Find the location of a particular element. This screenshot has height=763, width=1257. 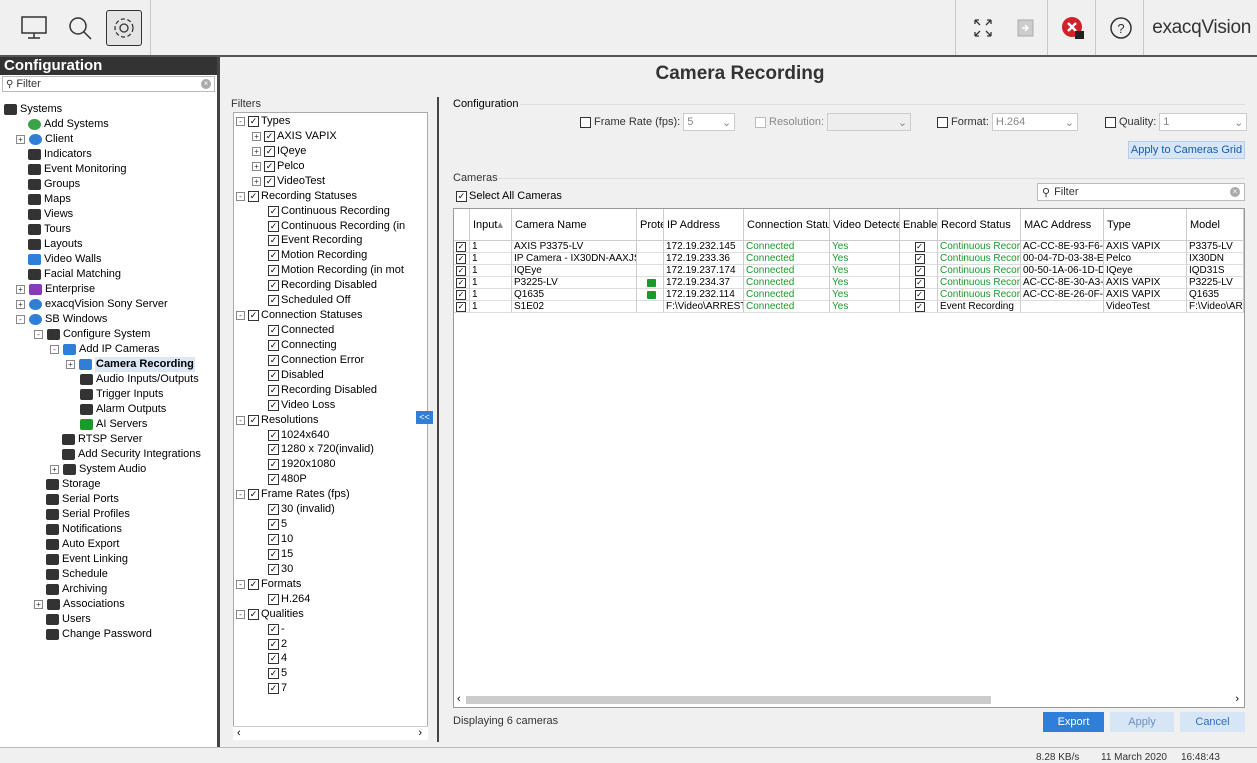

filter-item: ✓ Connecting is located at coordinates (302, 345).